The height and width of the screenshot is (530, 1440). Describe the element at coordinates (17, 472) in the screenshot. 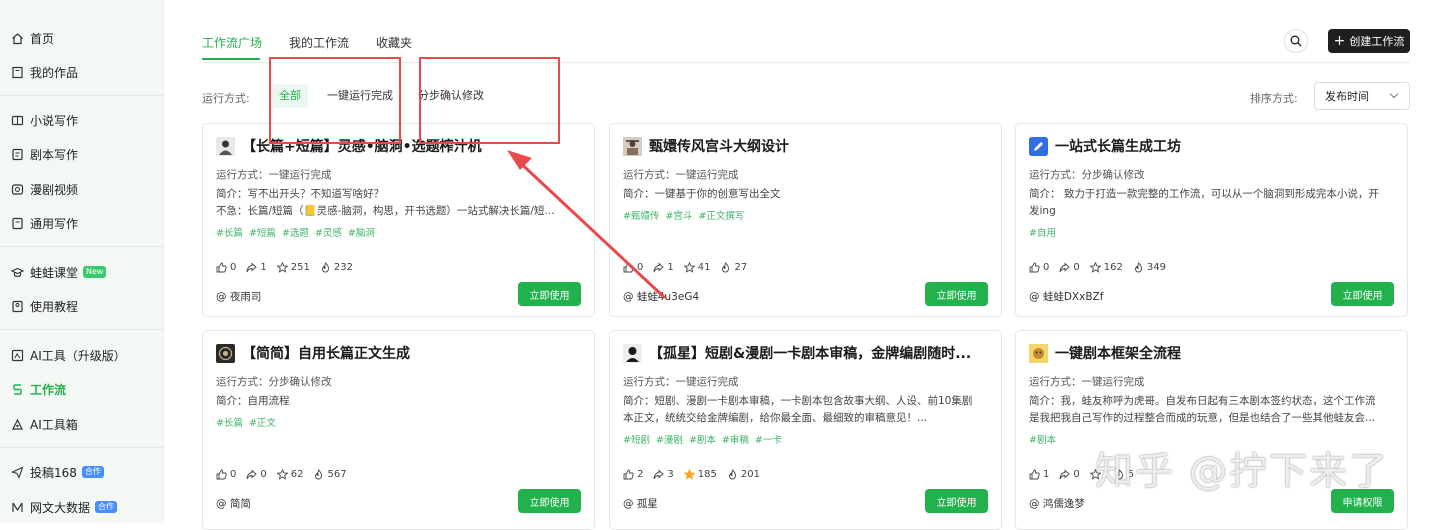

I see `send-icon` at that location.